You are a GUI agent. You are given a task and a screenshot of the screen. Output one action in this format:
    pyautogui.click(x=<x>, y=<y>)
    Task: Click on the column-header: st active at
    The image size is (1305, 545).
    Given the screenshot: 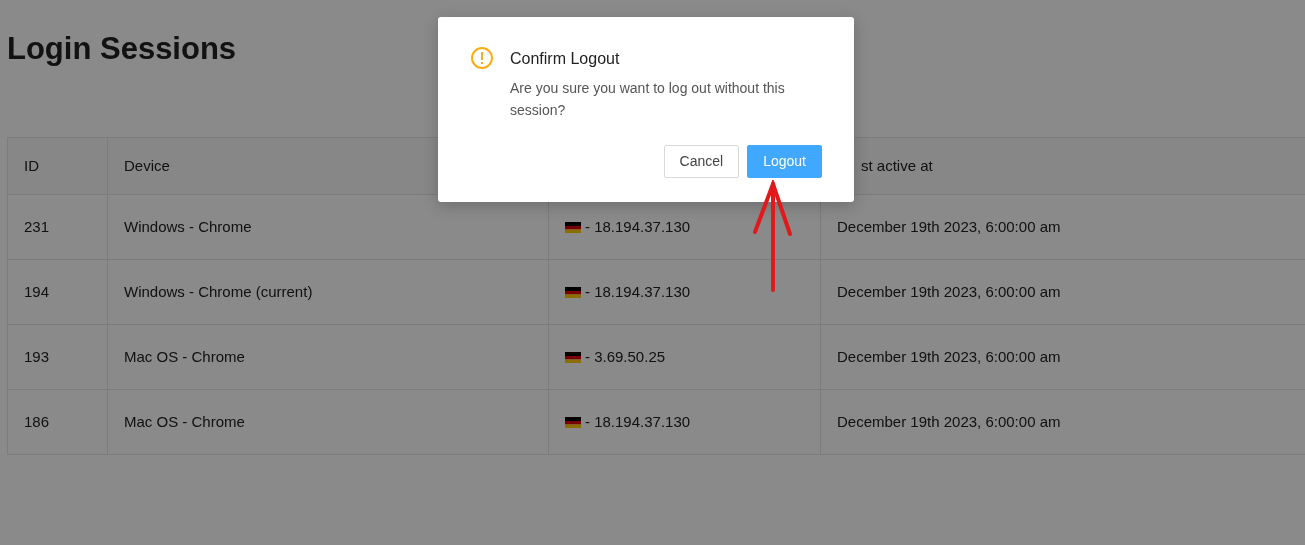 What is the action you would take?
    pyautogui.click(x=896, y=165)
    